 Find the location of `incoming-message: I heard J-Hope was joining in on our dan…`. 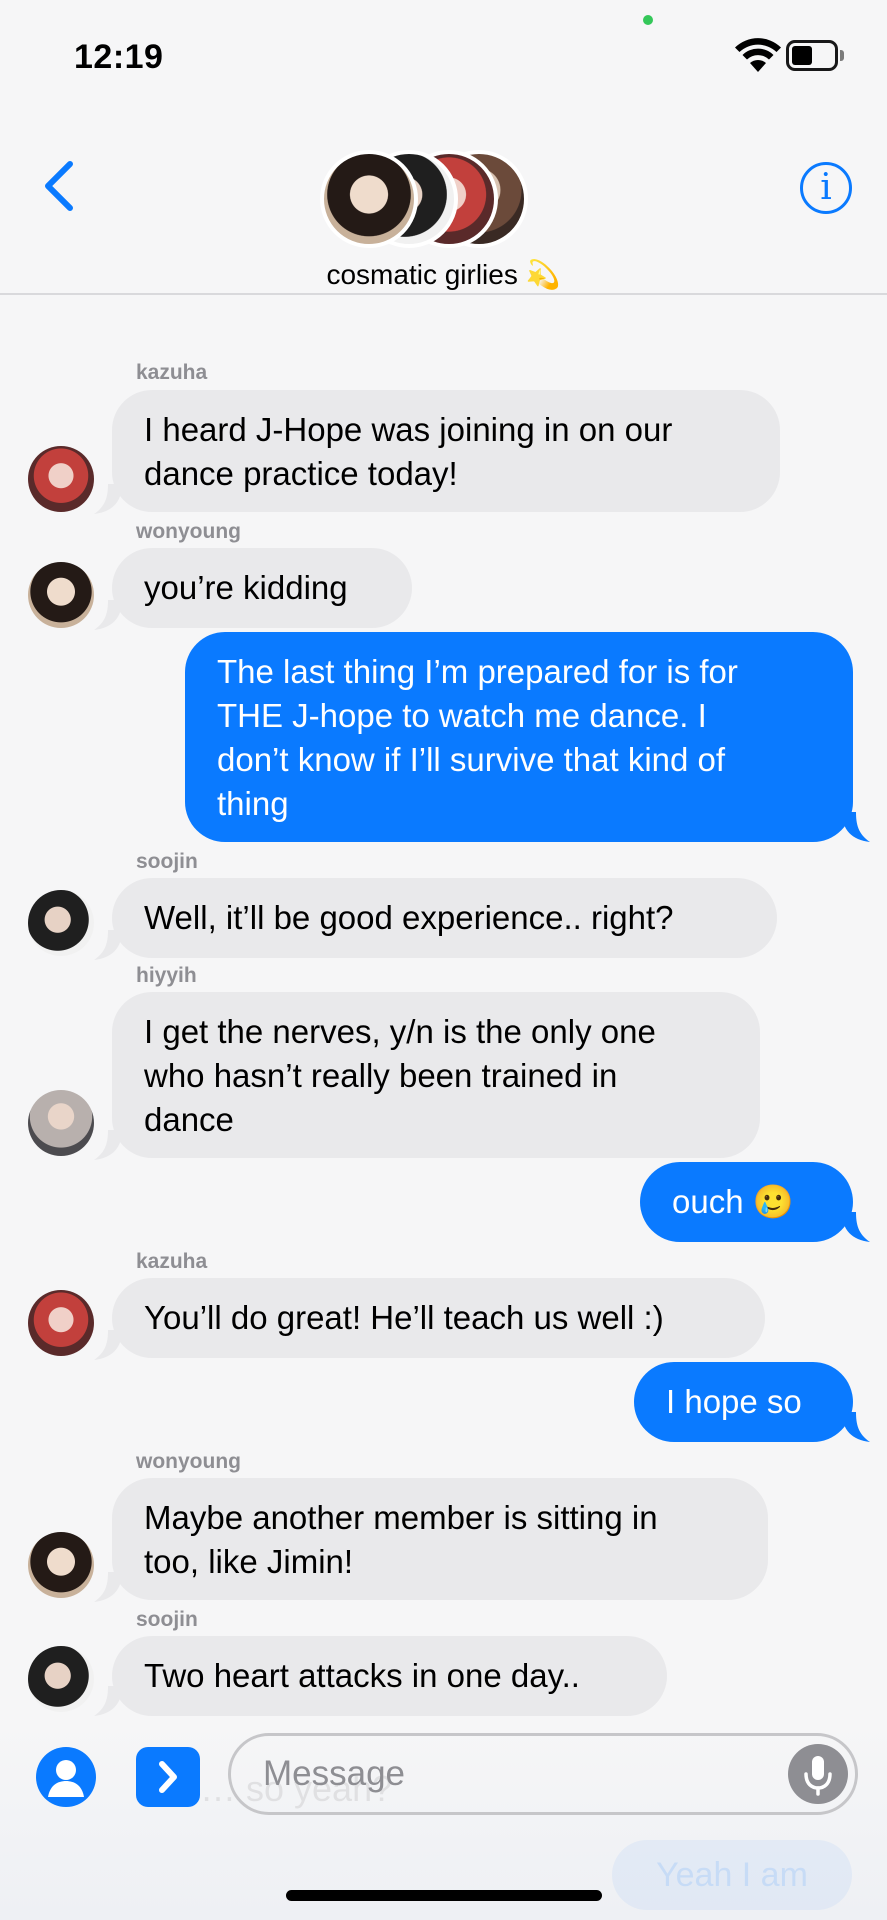

incoming-message: I heard J-Hope was joining in on our dan… is located at coordinates (446, 451).